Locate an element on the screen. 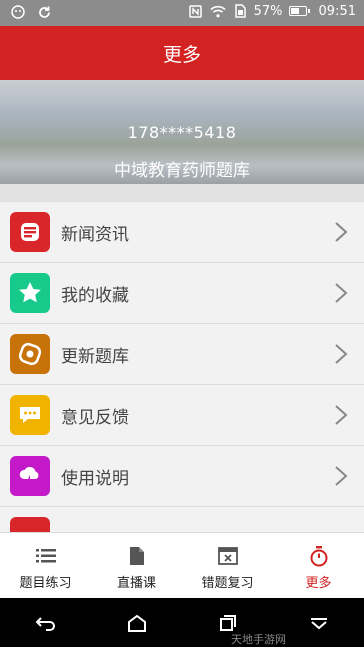 This screenshot has width=364, height=647. menu-item-news: 新闻资讯 is located at coordinates (182, 232).